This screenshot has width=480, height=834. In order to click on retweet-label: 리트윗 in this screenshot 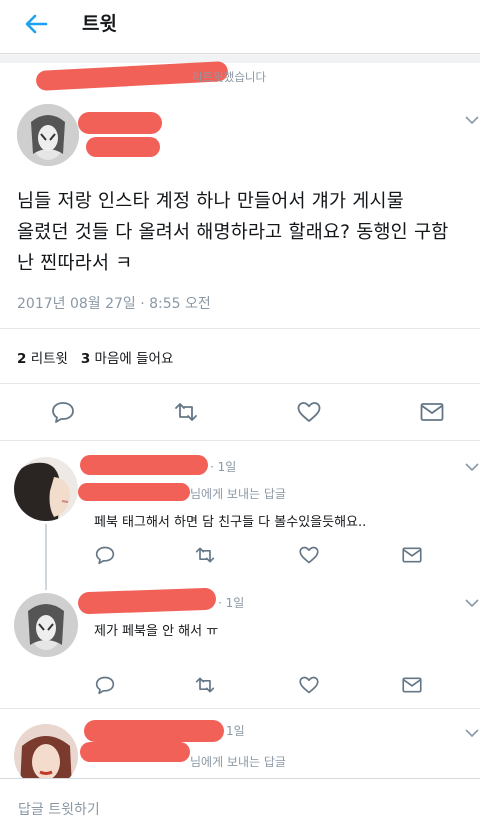, I will do `click(49, 359)`.